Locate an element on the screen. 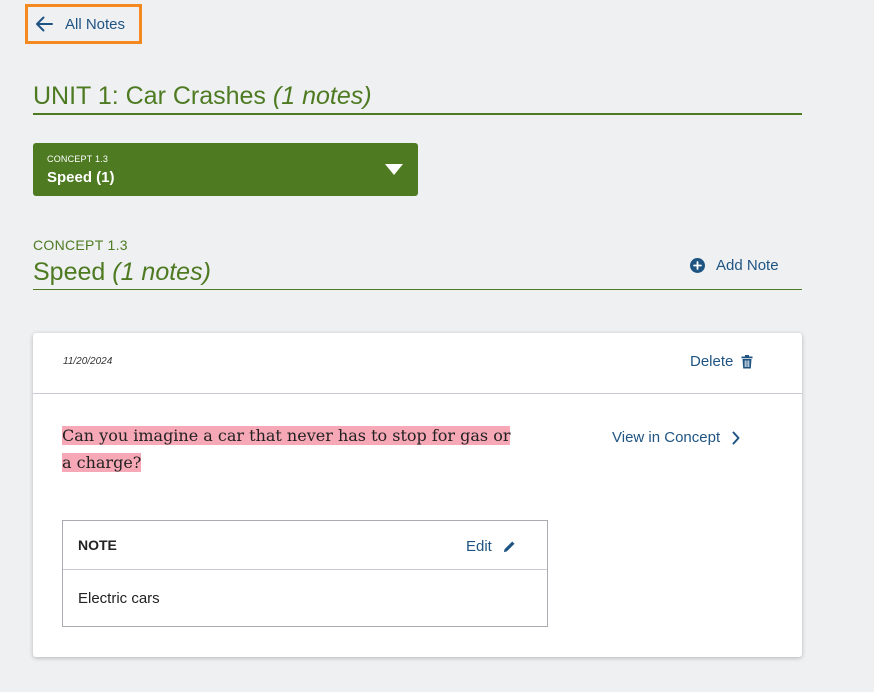 The height and width of the screenshot is (692, 874). all-notes-label: All Notes is located at coordinates (95, 24).